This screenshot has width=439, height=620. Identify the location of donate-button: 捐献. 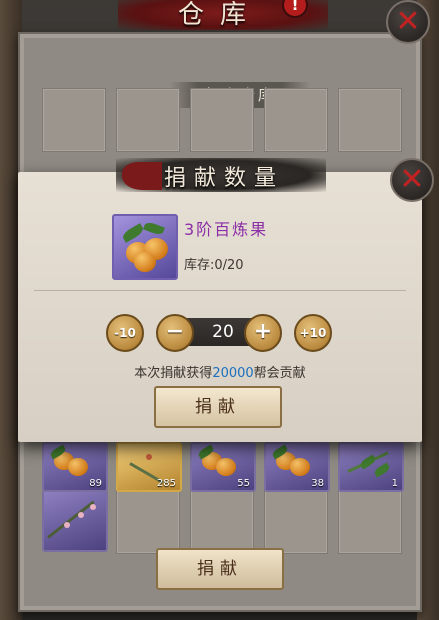
(218, 407).